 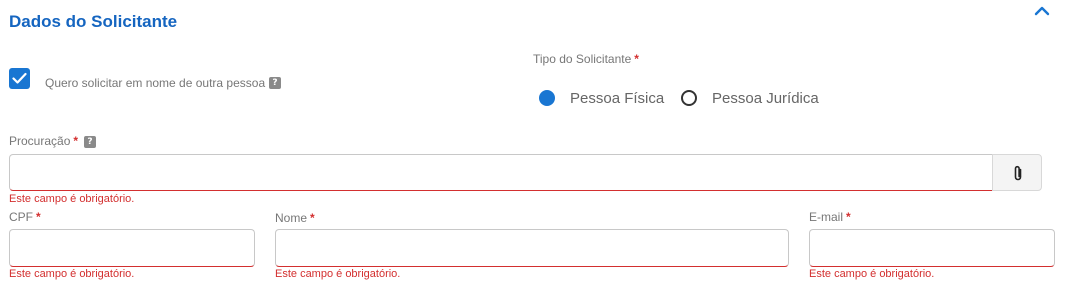 I want to click on paperclip-icon, so click(x=1018, y=173).